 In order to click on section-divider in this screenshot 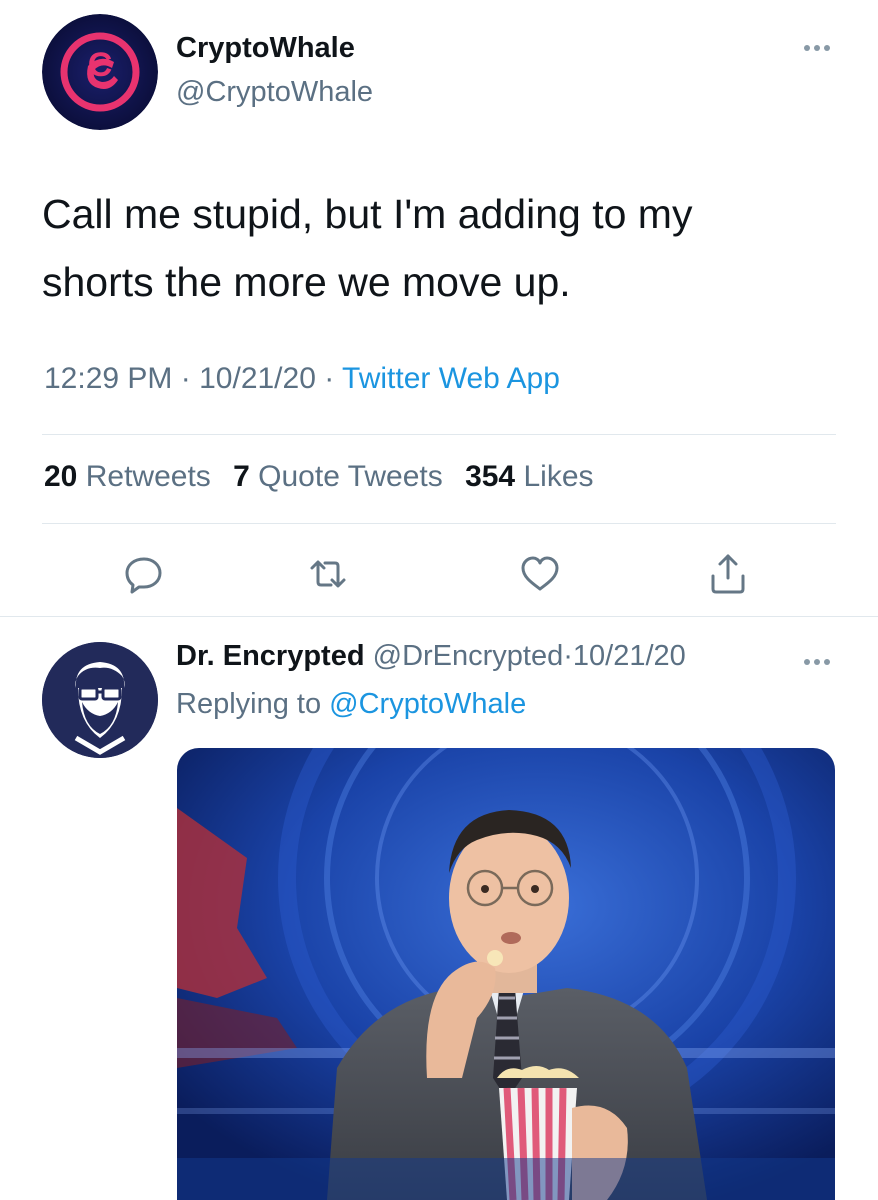, I will do `click(439, 616)`.